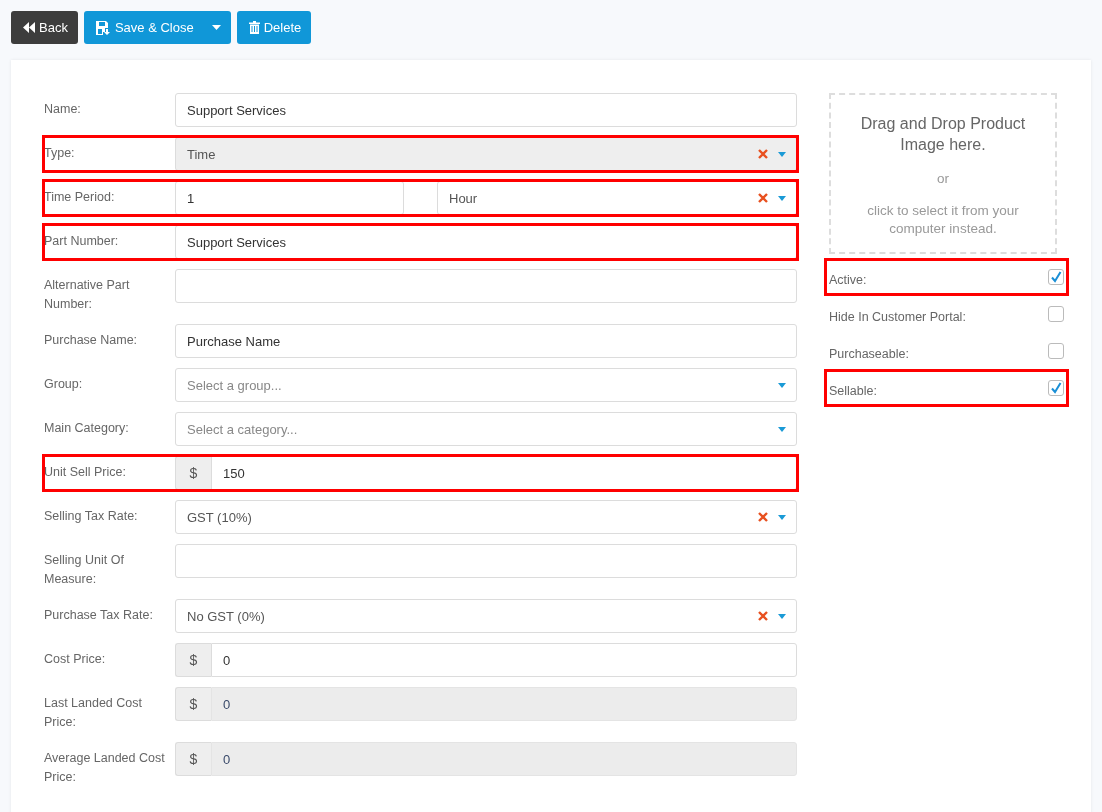 The height and width of the screenshot is (812, 1102). I want to click on field-label: Cost Price:, so click(75, 659).